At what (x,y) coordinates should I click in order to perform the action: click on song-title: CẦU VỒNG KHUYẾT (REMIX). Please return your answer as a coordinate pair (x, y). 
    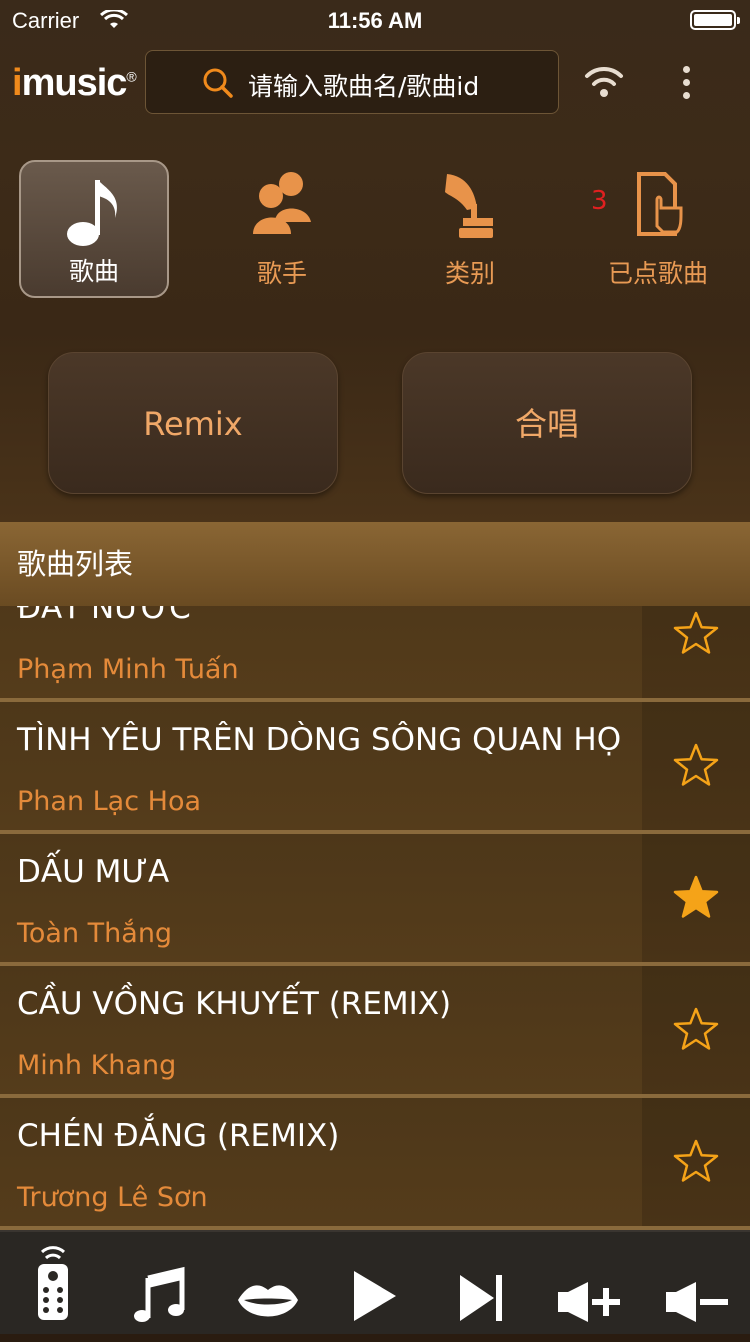
    Looking at the image, I should click on (234, 1004).